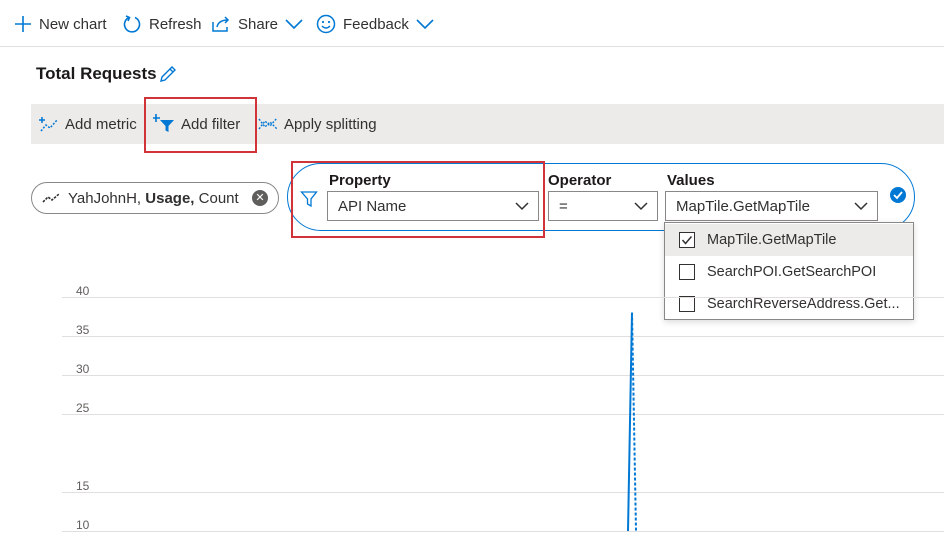 Image resolution: width=944 pixels, height=542 pixels. I want to click on line-chart-icon, so click(51, 198).